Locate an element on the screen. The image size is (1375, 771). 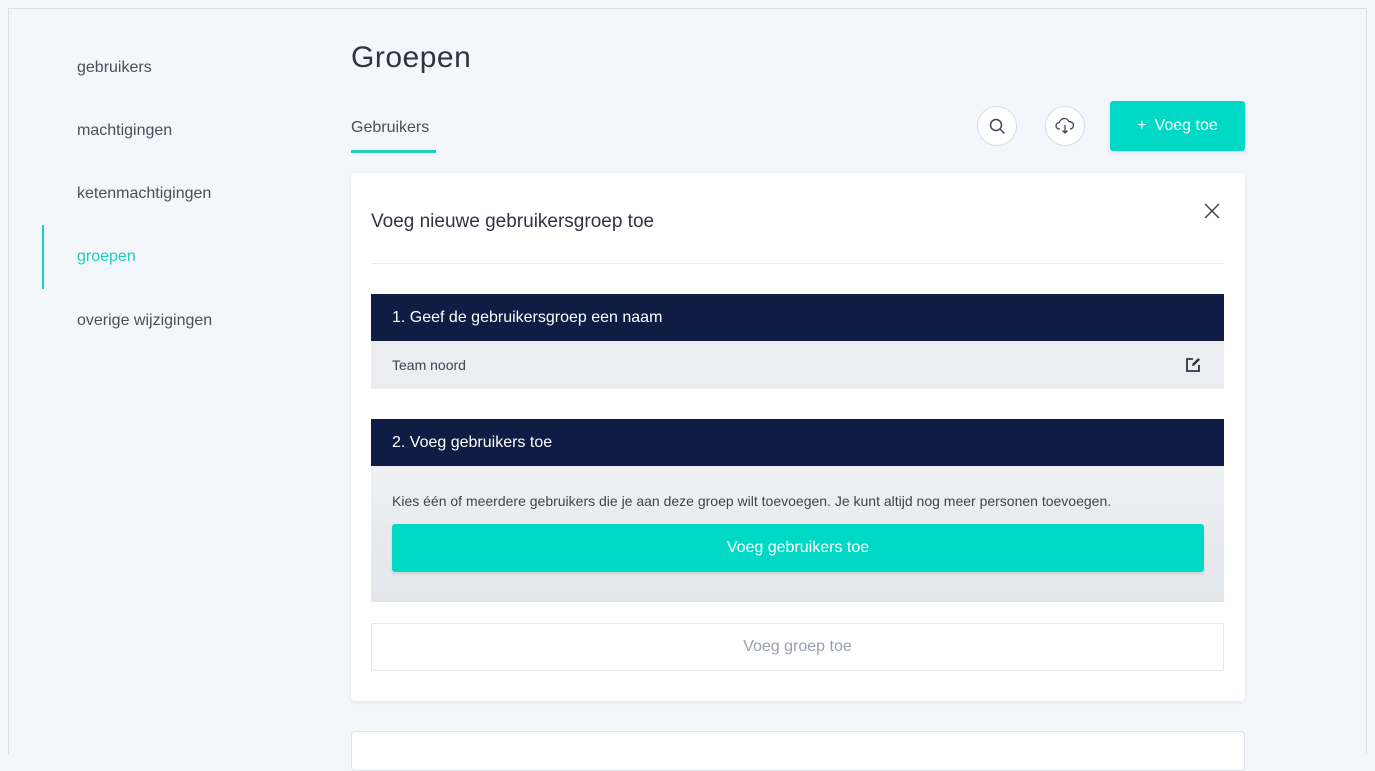
search-icon is located at coordinates (997, 126).